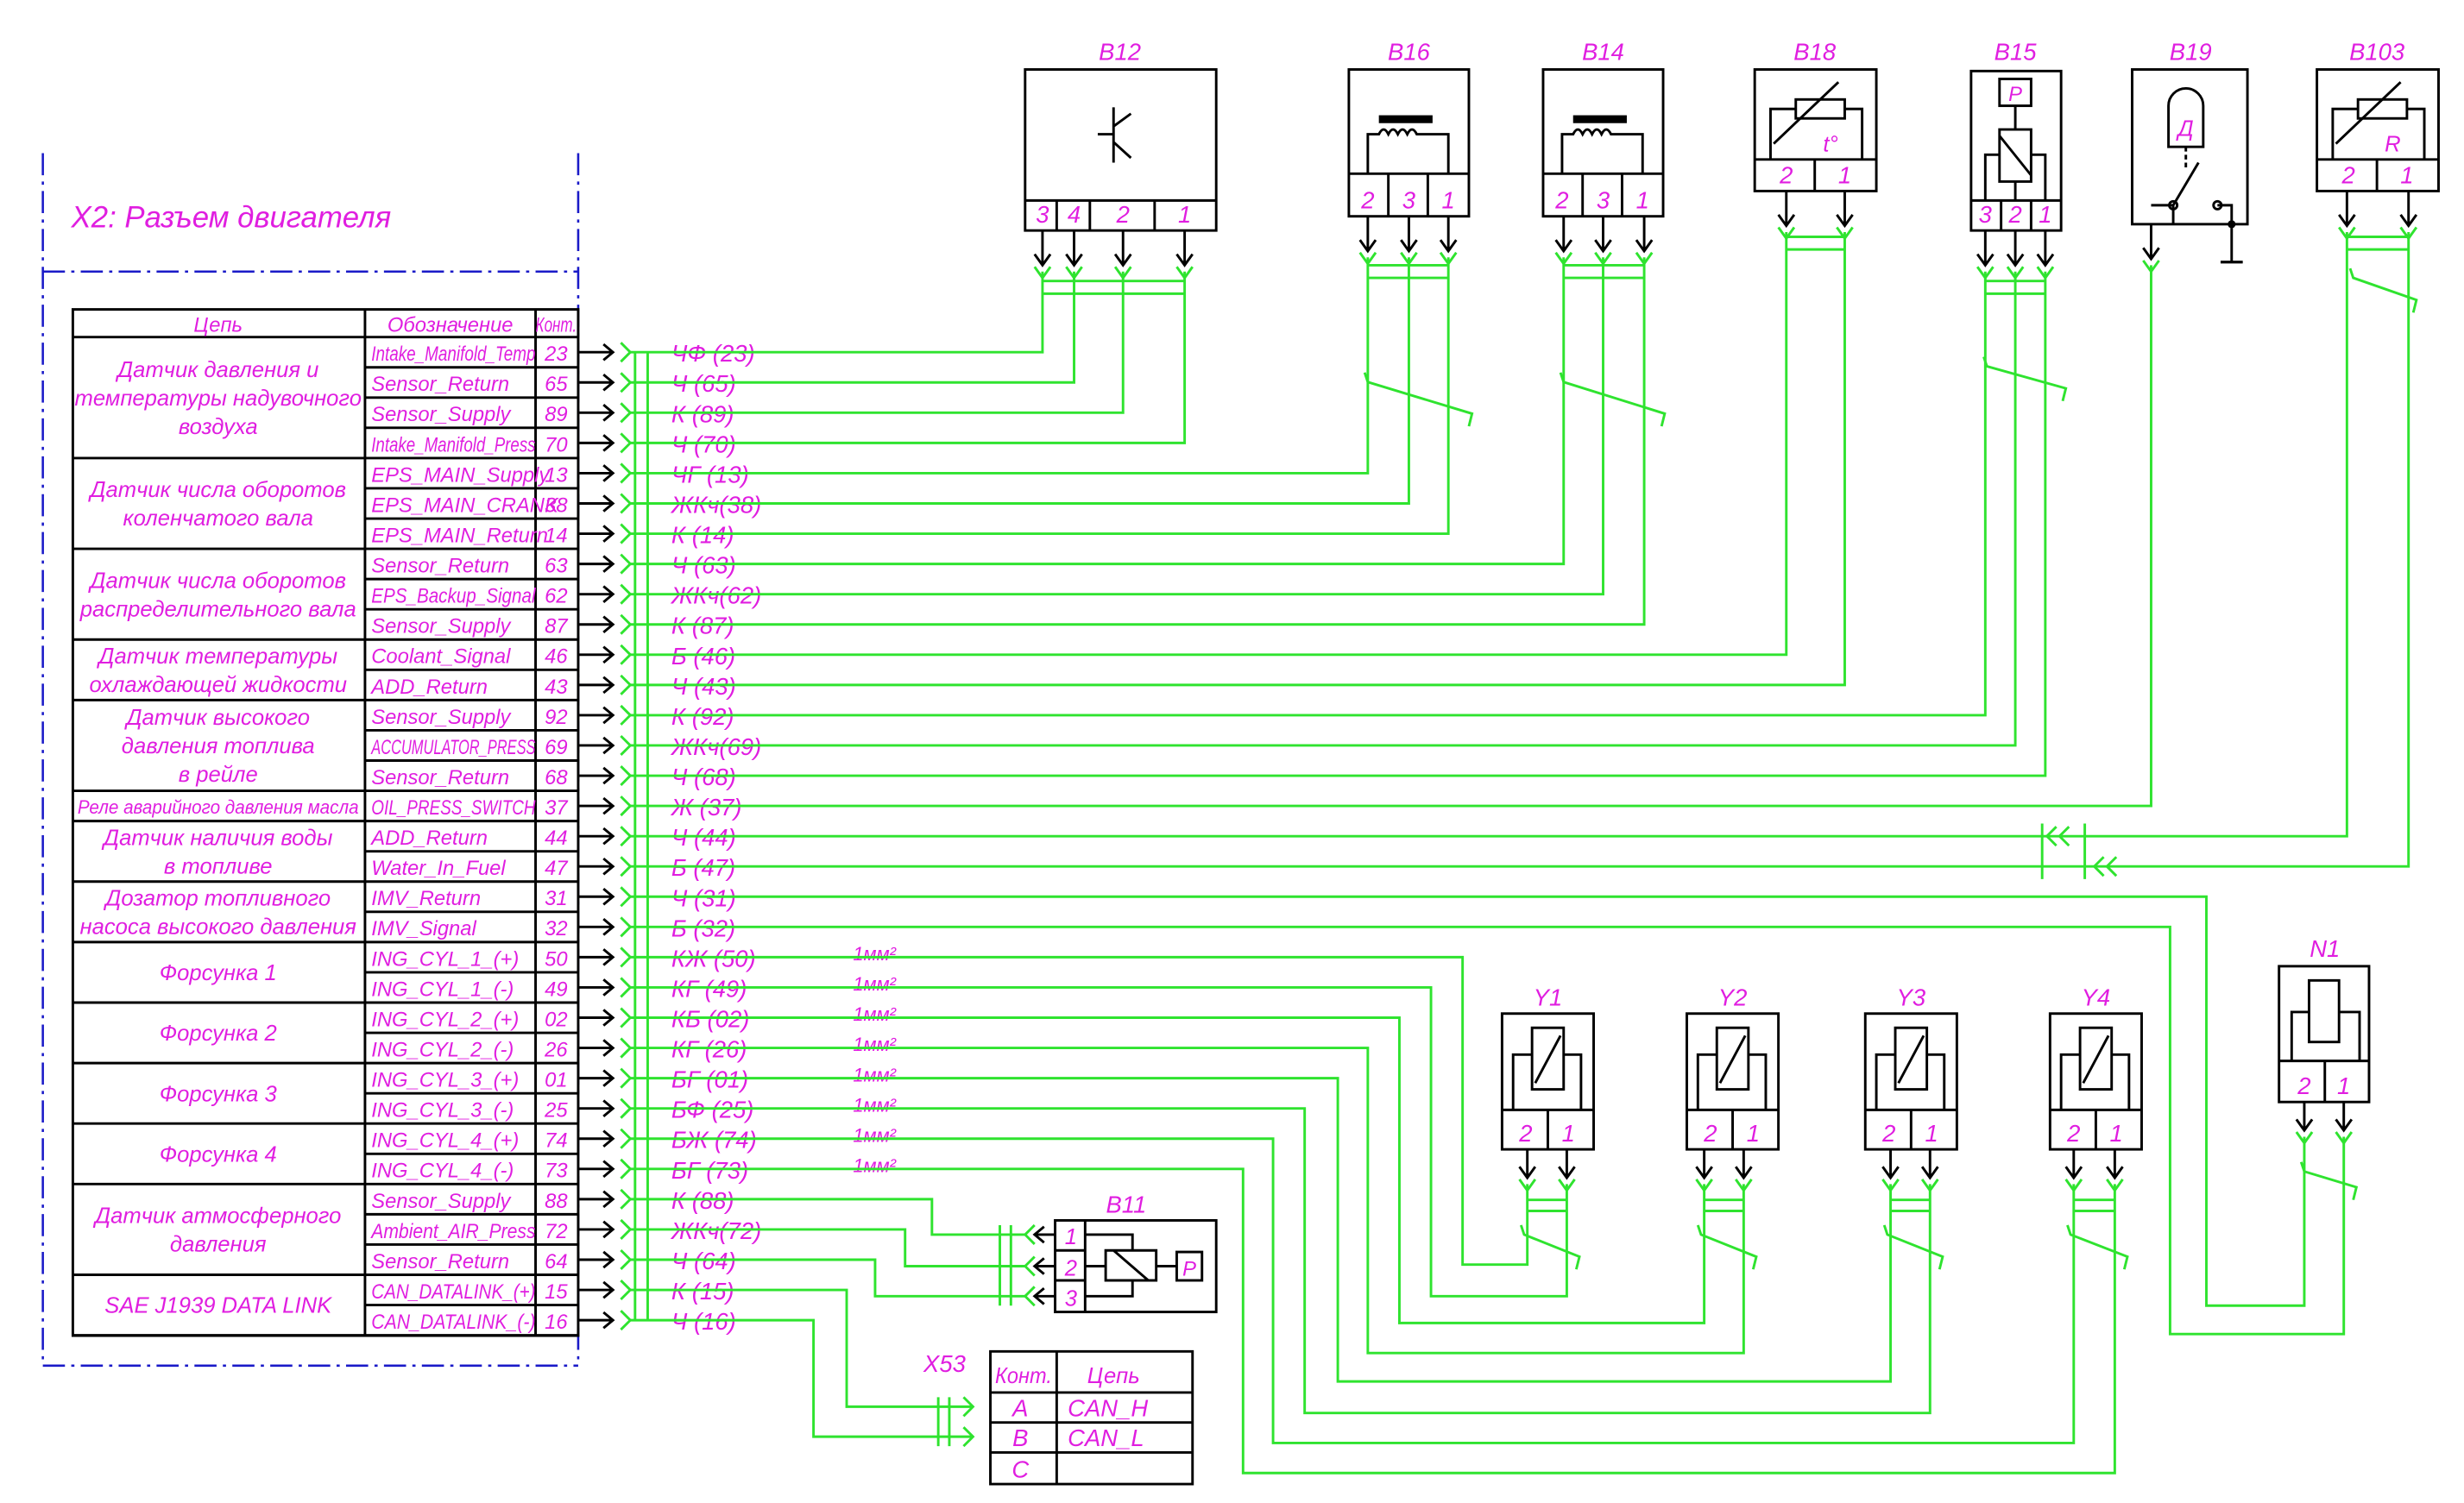 The image size is (2464, 1503). I want to click on wire-label: К (88), so click(702, 1200).